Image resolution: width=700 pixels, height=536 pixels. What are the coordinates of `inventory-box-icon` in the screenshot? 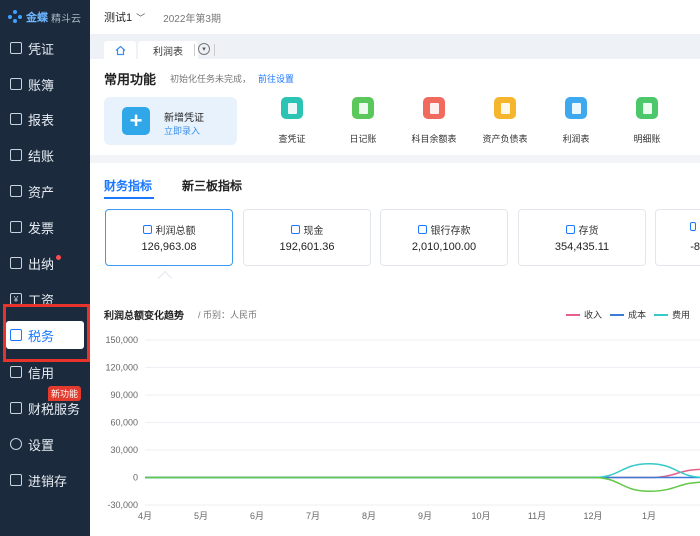 It's located at (570, 229).